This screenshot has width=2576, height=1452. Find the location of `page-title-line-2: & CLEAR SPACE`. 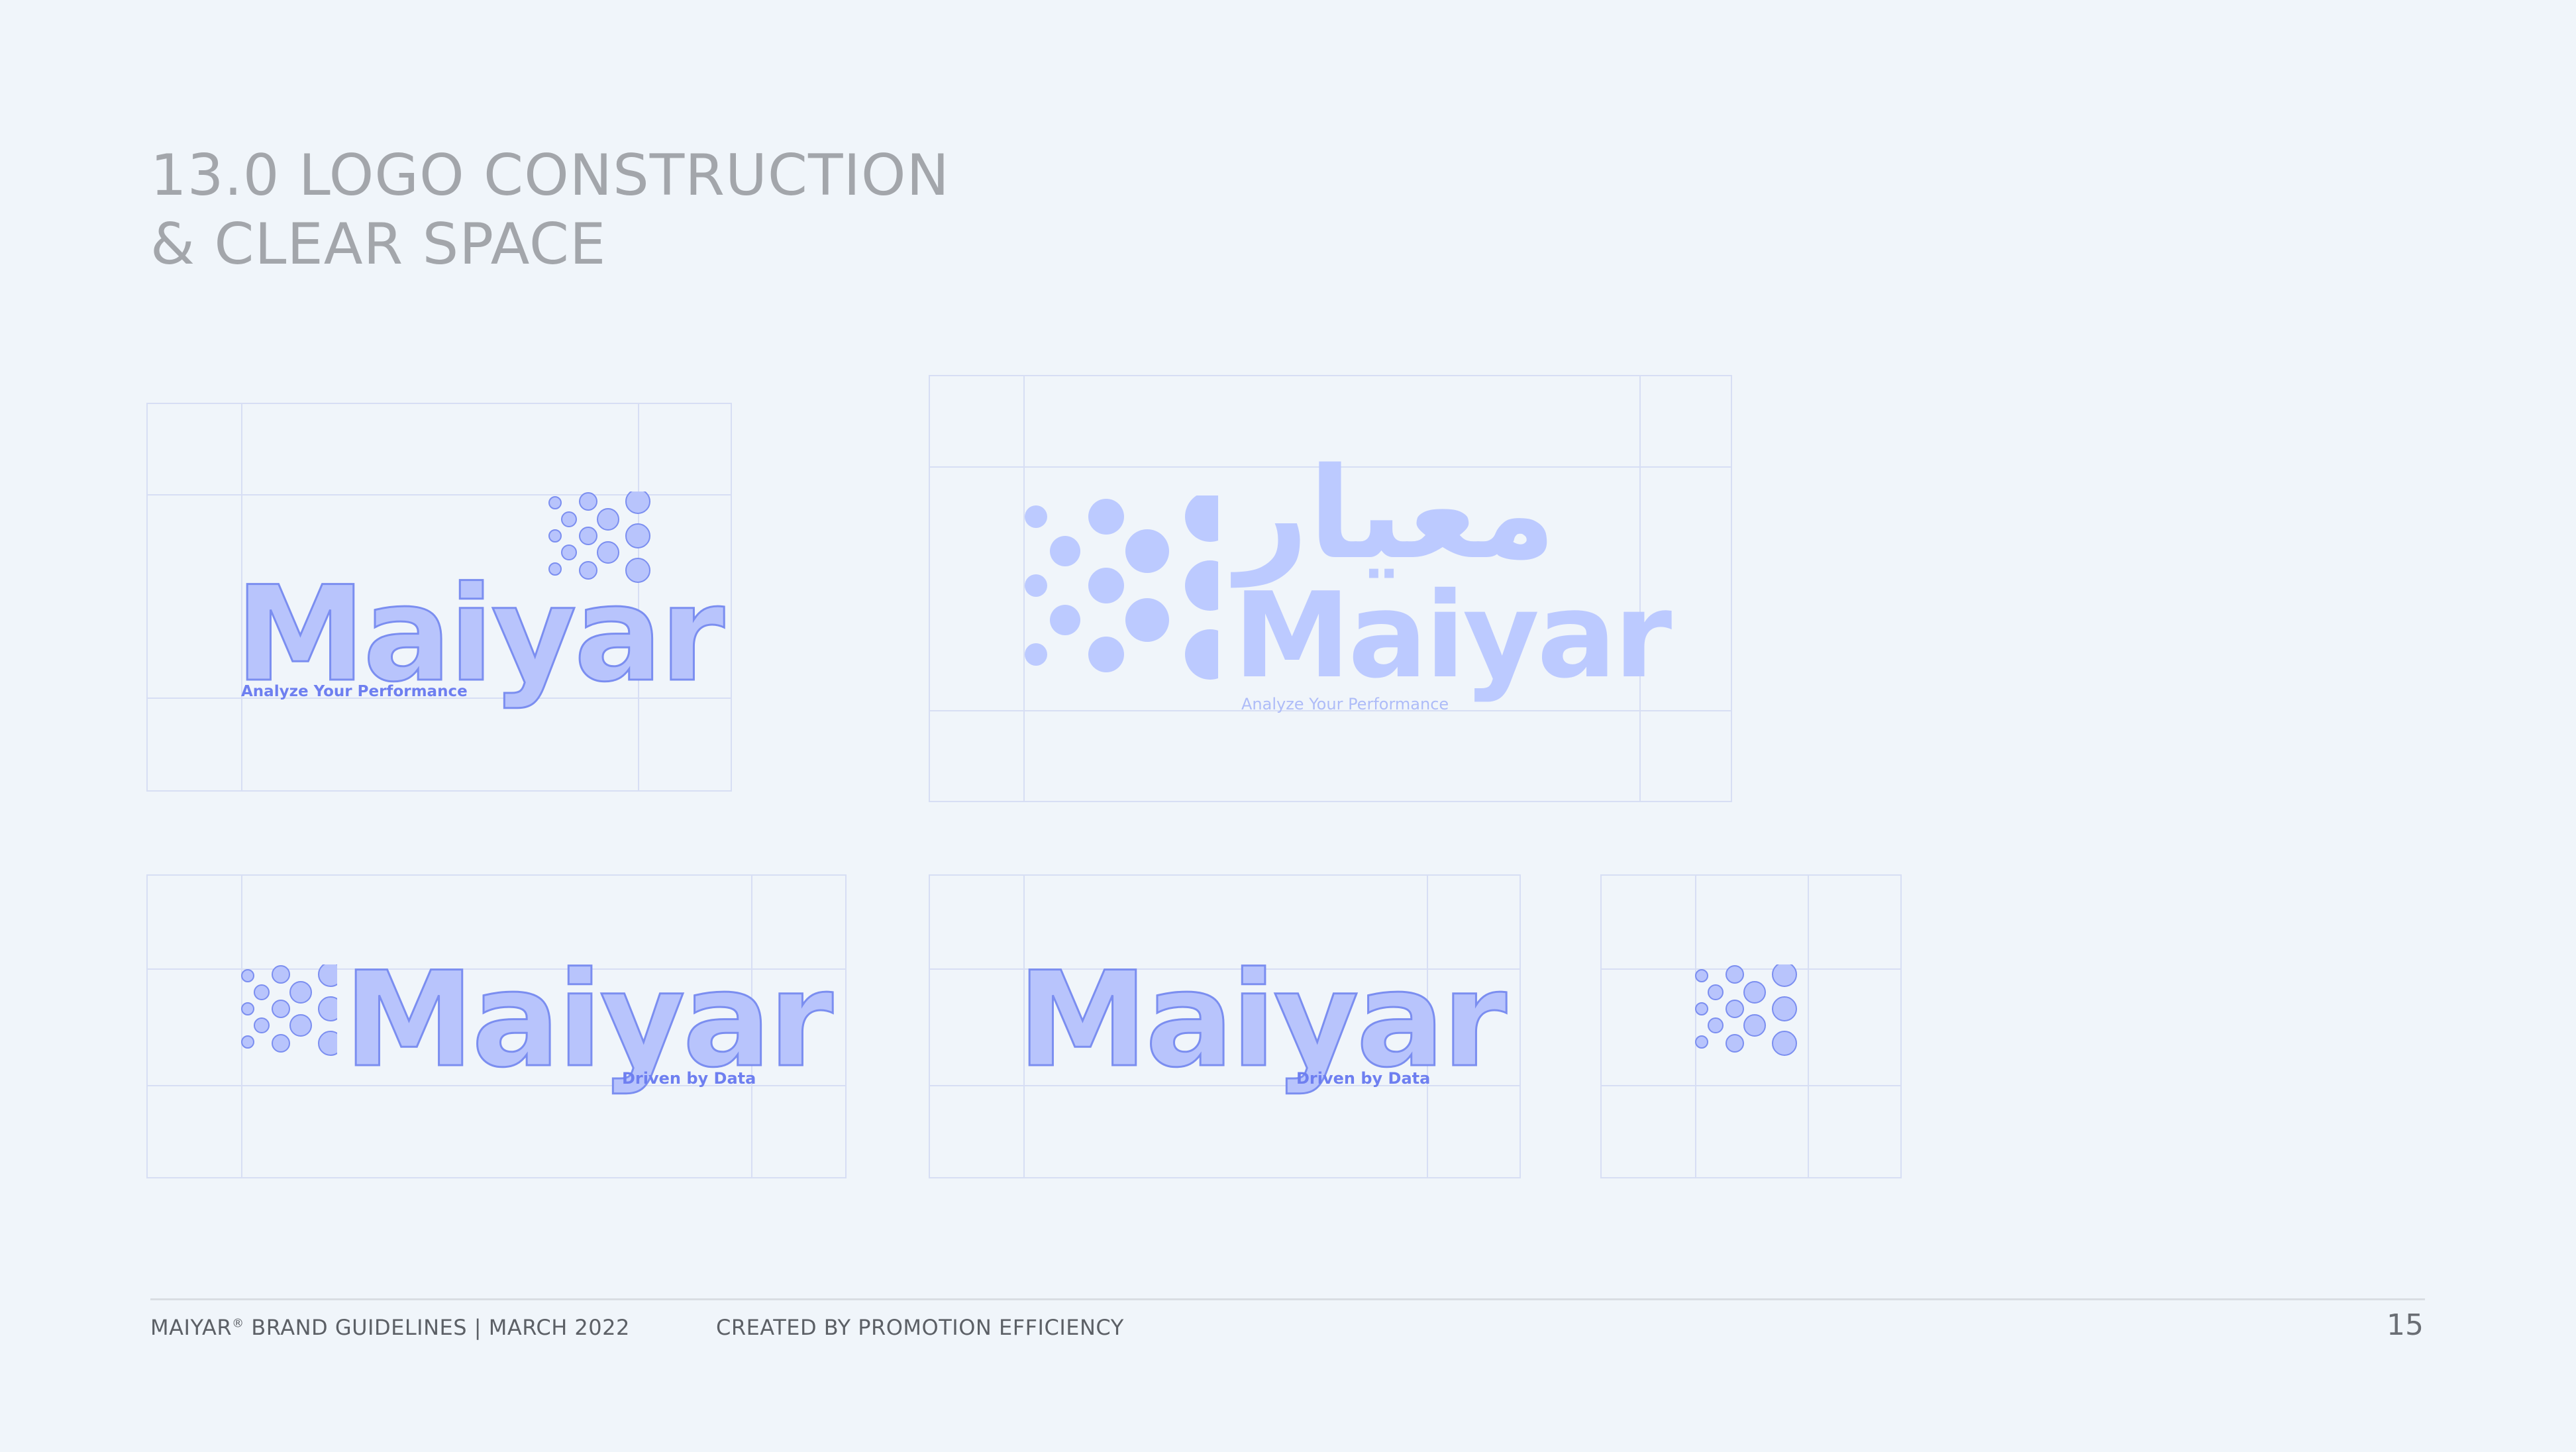

page-title-line-2: & CLEAR SPACE is located at coordinates (378, 244).